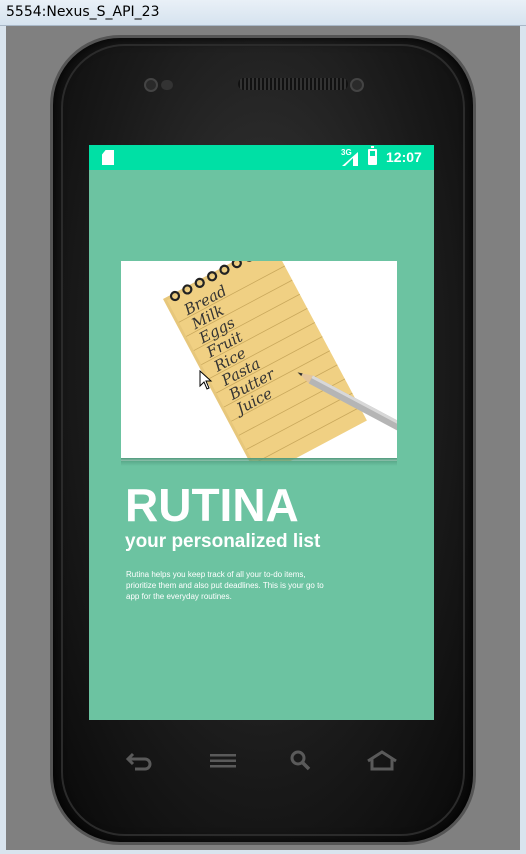  What do you see at coordinates (263, 852) in the screenshot?
I see `window-frame-bottom` at bounding box center [263, 852].